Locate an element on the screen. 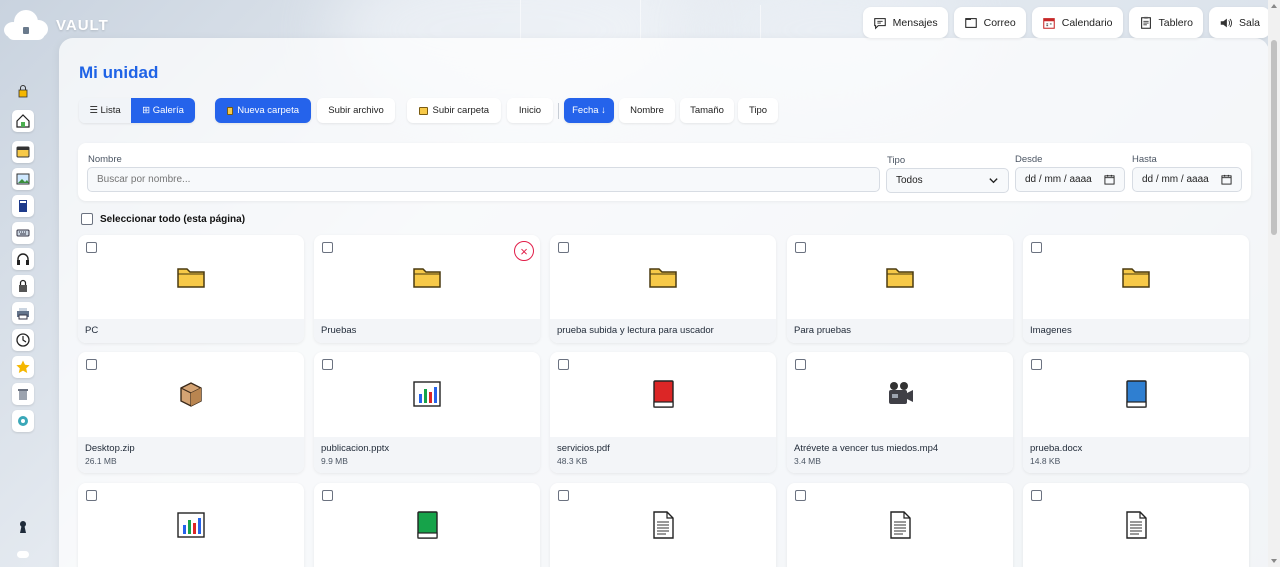 The image size is (1280, 567). file-name: Desktop.zip is located at coordinates (110, 448).